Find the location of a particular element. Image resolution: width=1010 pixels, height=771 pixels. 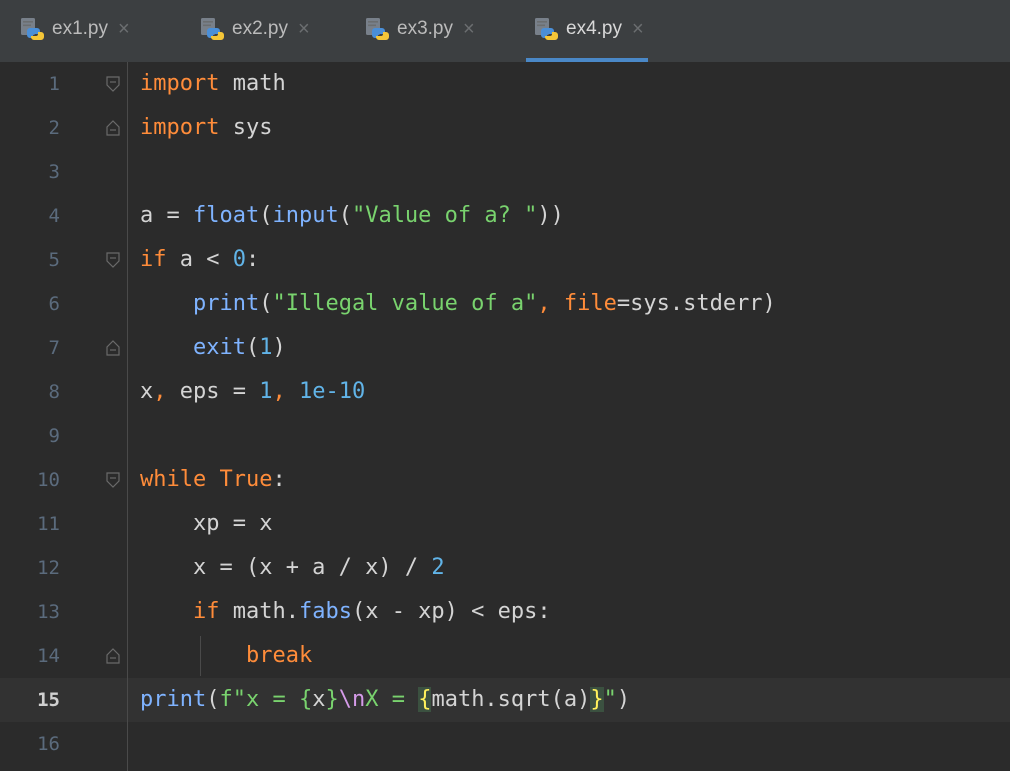

code-line: 2 import sys is located at coordinates (505, 128).